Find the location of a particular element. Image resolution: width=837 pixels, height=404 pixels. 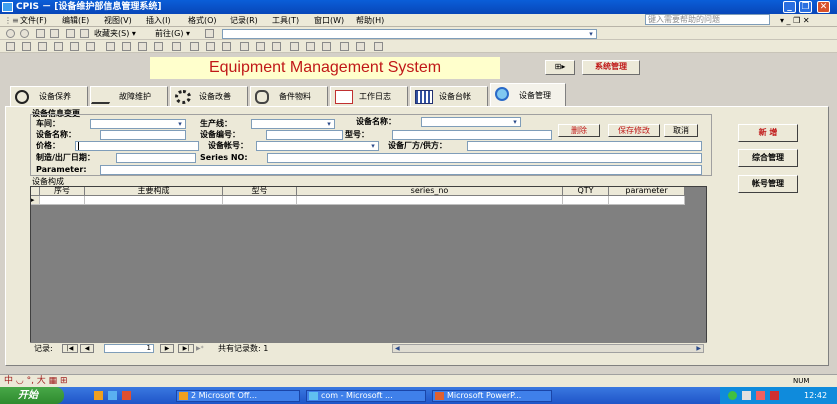

manufacturer-input is located at coordinates (584, 146).